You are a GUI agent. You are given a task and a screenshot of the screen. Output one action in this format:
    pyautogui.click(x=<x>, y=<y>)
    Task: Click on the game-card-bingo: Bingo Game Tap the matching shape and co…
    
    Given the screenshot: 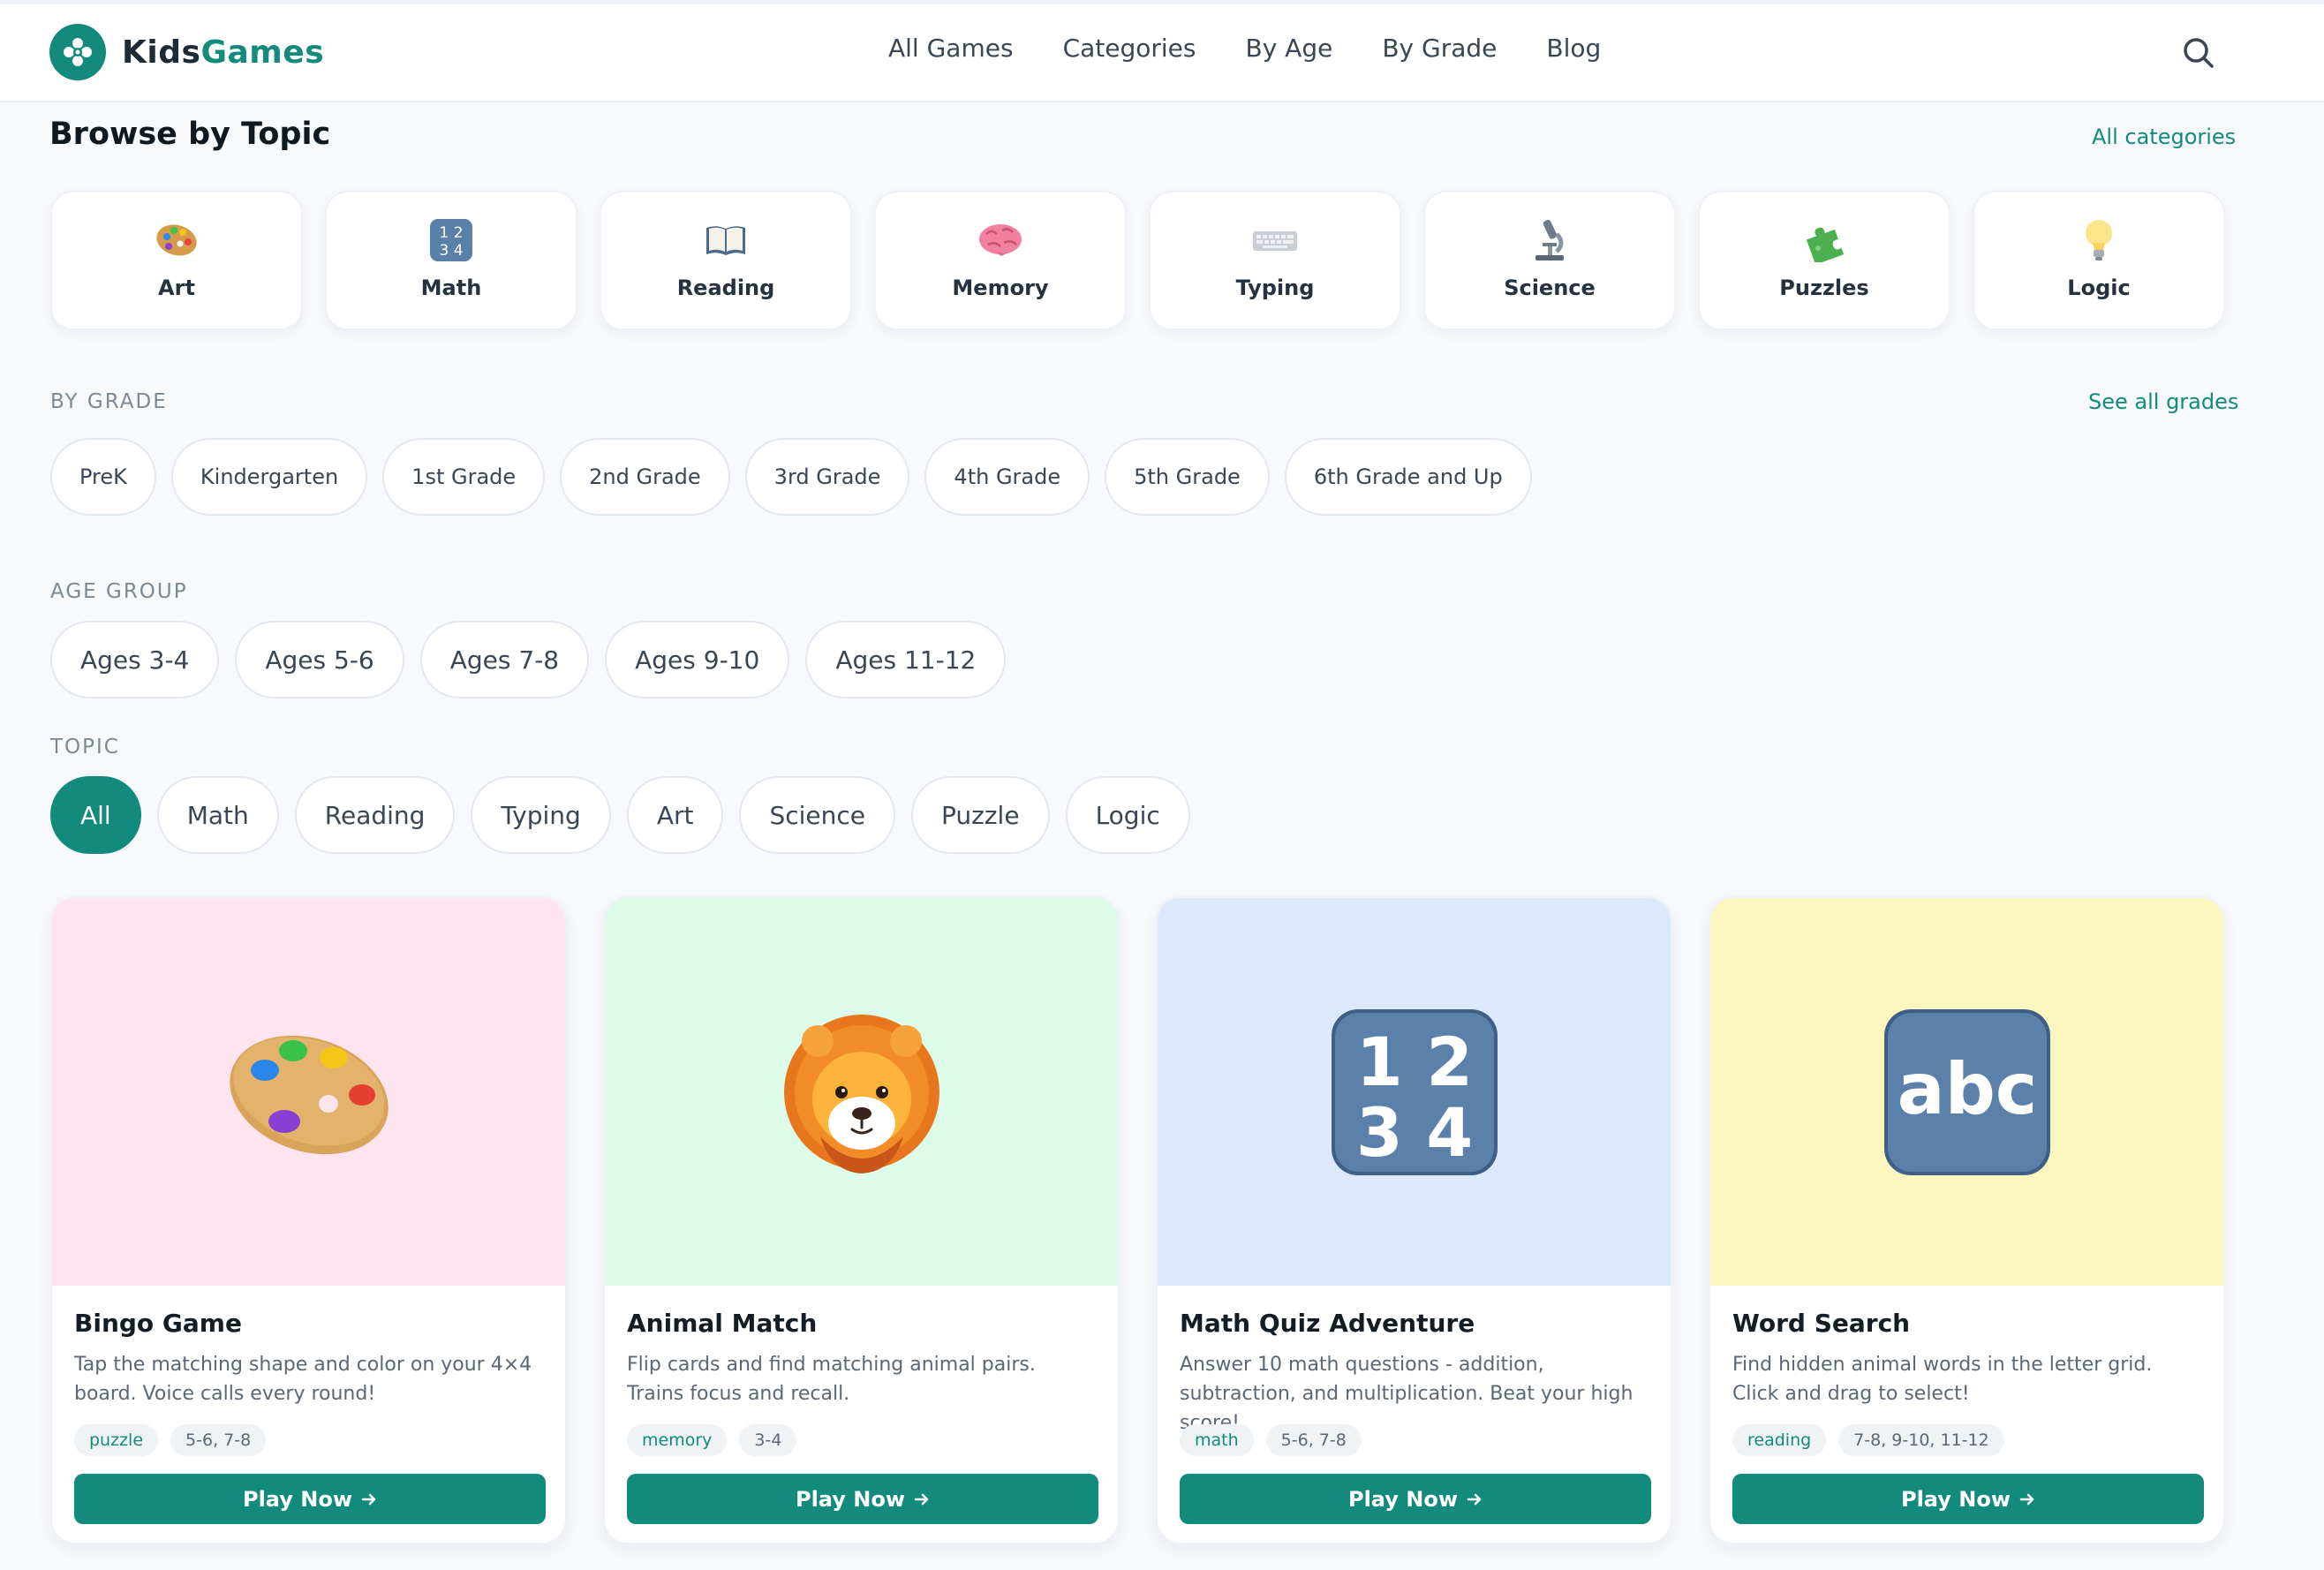 What is the action you would take?
    pyautogui.click(x=308, y=1220)
    